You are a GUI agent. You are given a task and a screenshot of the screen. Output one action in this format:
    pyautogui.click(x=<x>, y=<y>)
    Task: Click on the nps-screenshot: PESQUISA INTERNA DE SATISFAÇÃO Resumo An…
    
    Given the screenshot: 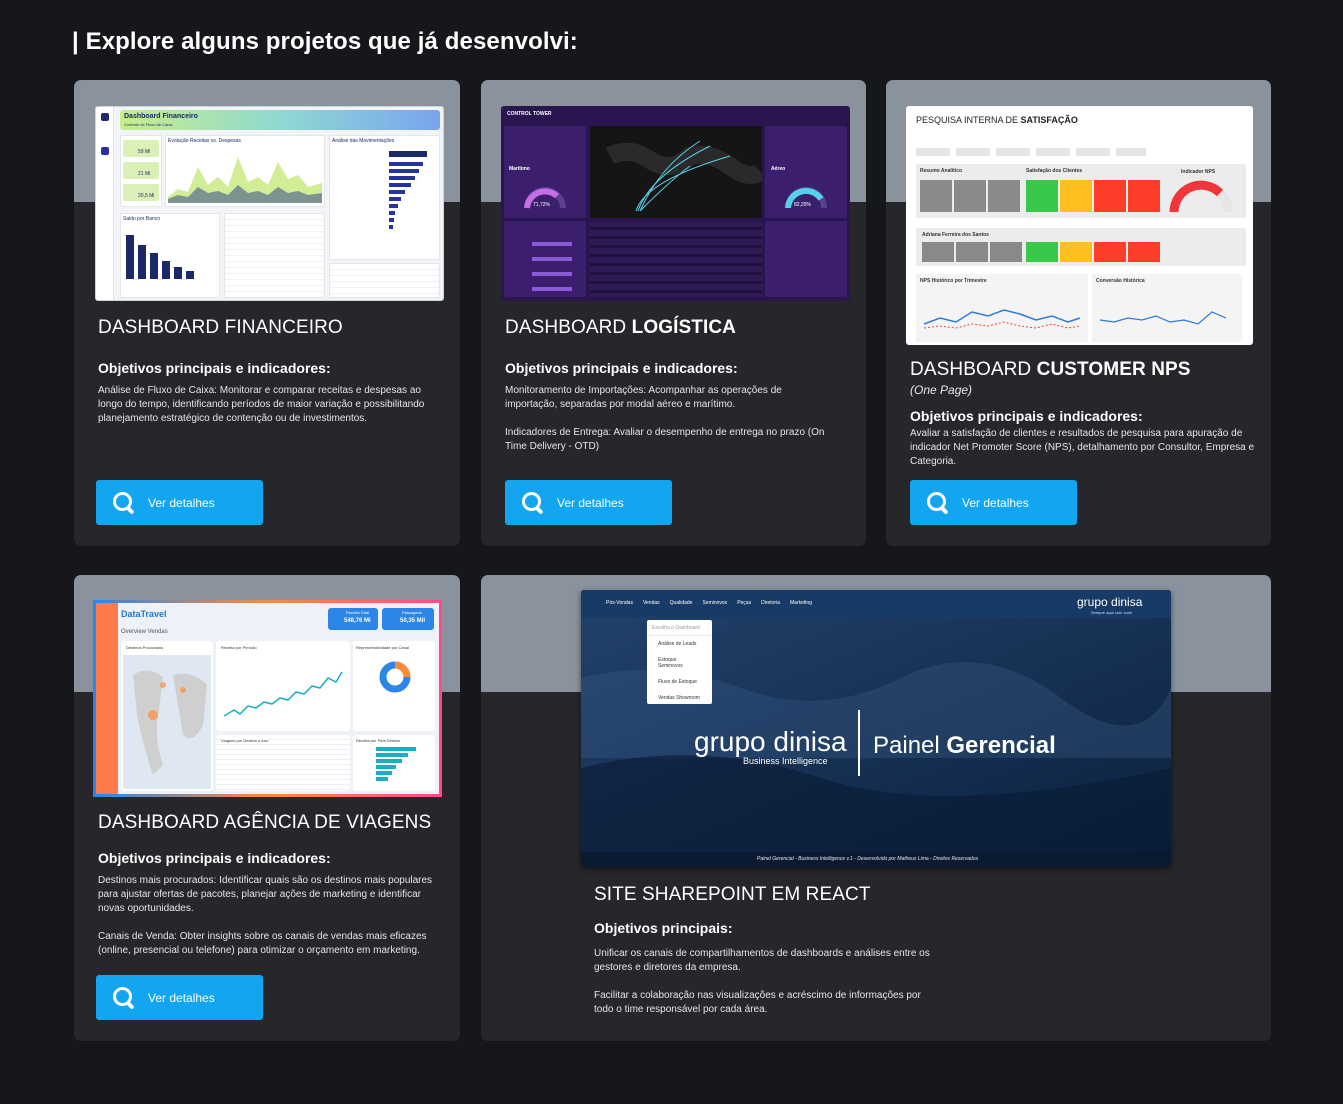 What is the action you would take?
    pyautogui.click(x=1079, y=225)
    